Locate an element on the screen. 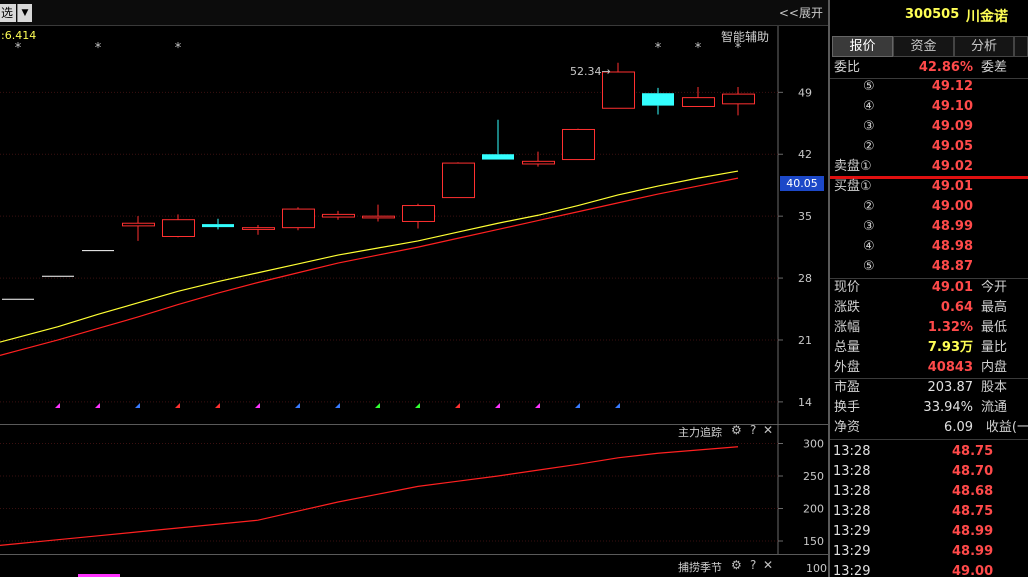 The height and width of the screenshot is (577, 1028). weibi-row: 委比 42.86% 委差 is located at coordinates (930, 68).